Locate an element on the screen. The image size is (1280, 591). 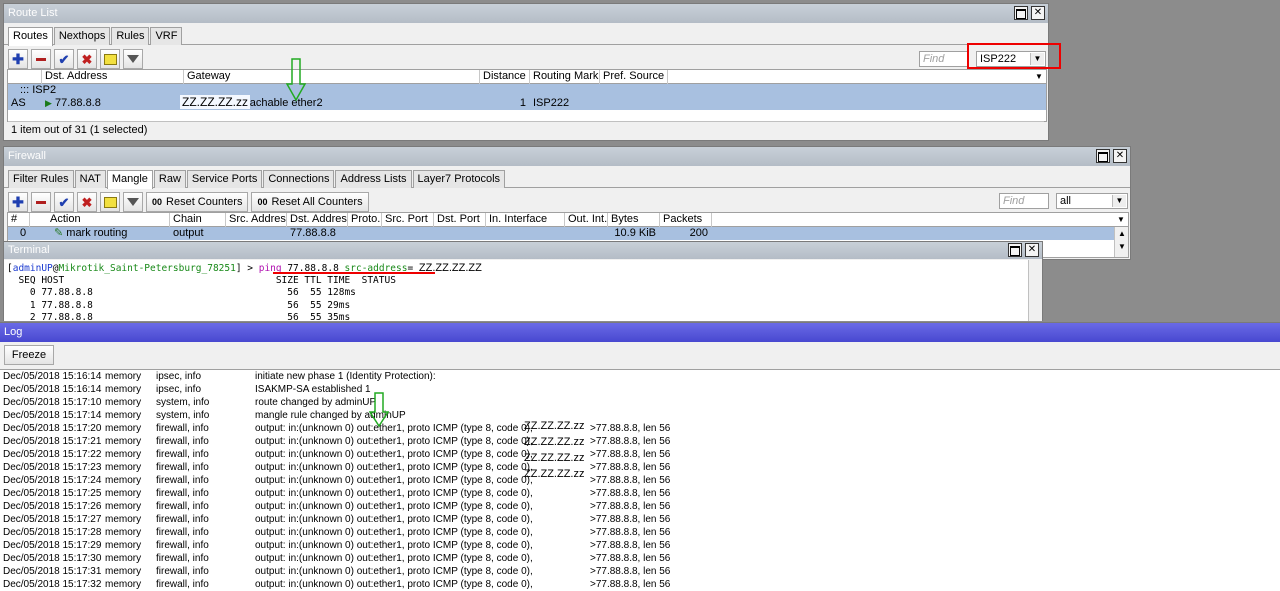
firewall-filter-select: all ▼ is located at coordinates (1092, 201).